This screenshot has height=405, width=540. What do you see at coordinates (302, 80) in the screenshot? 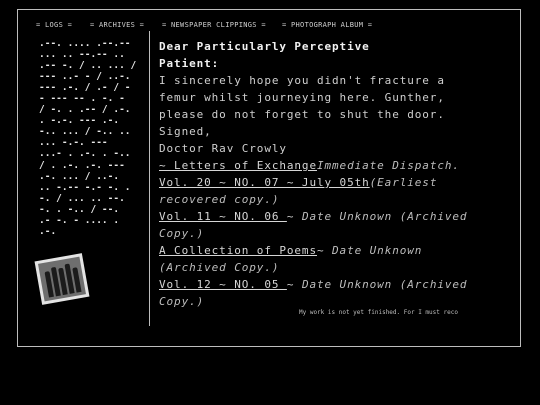
I see `letter-body-line: I sincerely hope you didn't fracture a` at bounding box center [302, 80].